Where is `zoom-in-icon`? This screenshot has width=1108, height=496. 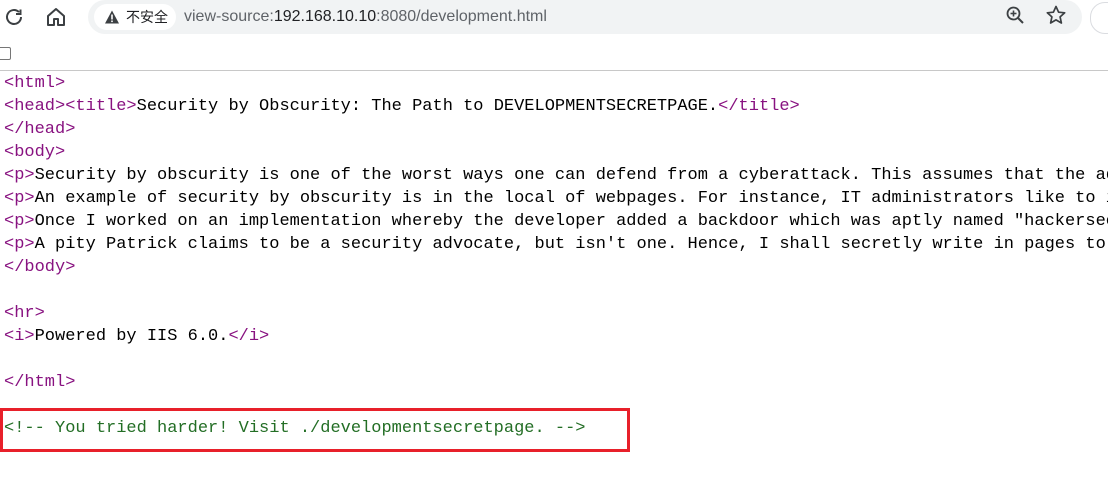
zoom-in-icon is located at coordinates (1015, 17).